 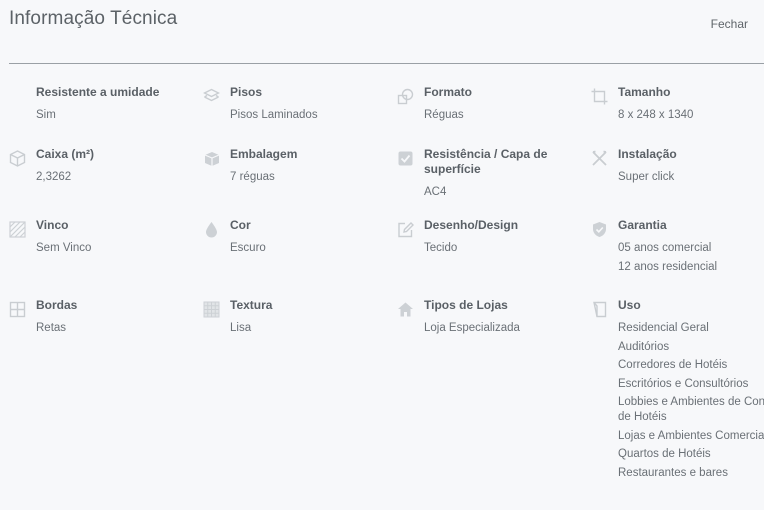 What do you see at coordinates (644, 92) in the screenshot?
I see `spec-label: Tamanho` at bounding box center [644, 92].